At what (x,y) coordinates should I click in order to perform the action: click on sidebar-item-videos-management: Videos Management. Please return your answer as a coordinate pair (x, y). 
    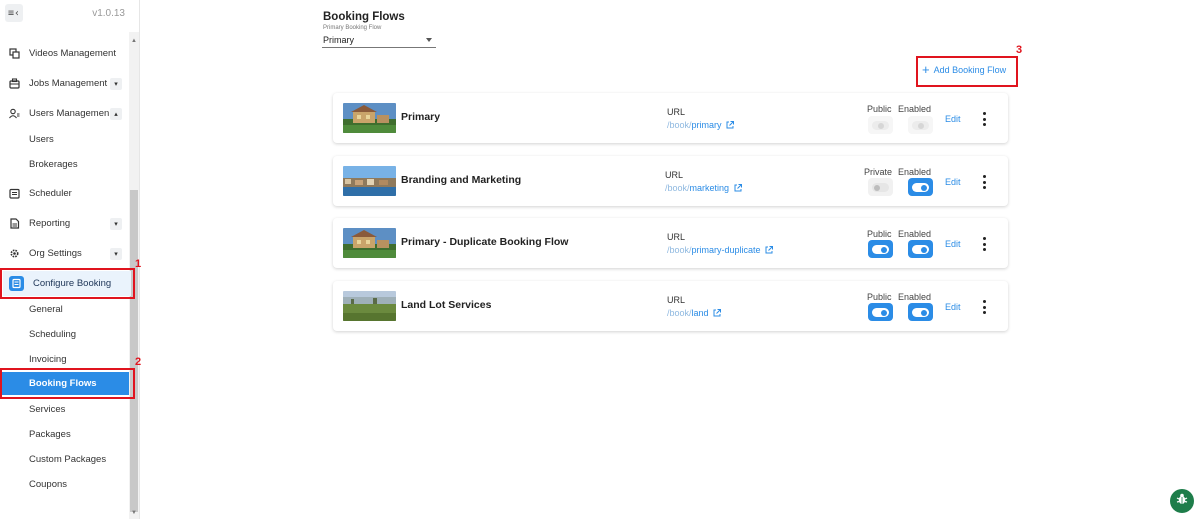
    Looking at the image, I should click on (65, 53).